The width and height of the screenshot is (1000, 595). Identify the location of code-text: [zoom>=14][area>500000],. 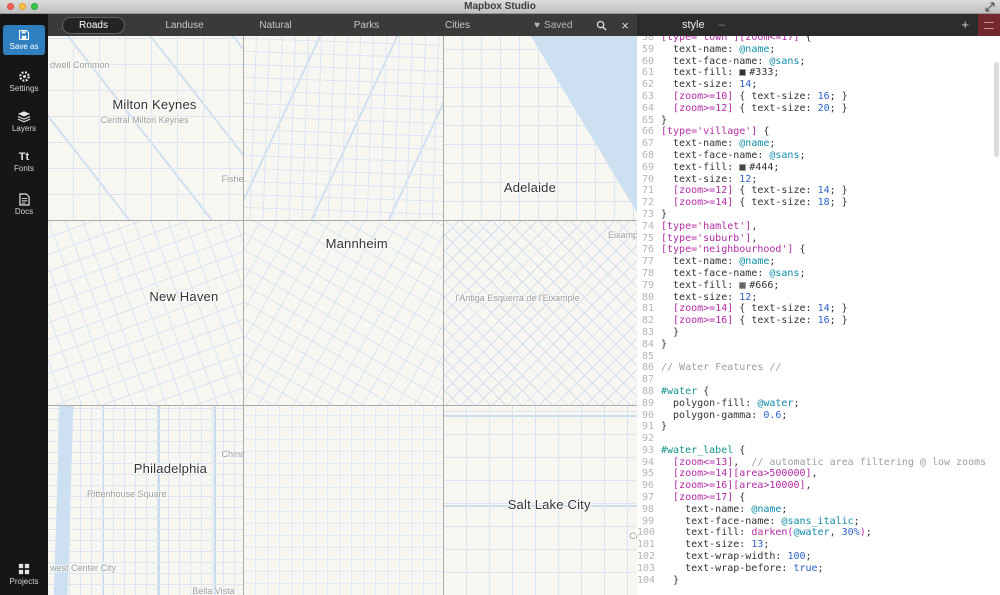
(739, 474).